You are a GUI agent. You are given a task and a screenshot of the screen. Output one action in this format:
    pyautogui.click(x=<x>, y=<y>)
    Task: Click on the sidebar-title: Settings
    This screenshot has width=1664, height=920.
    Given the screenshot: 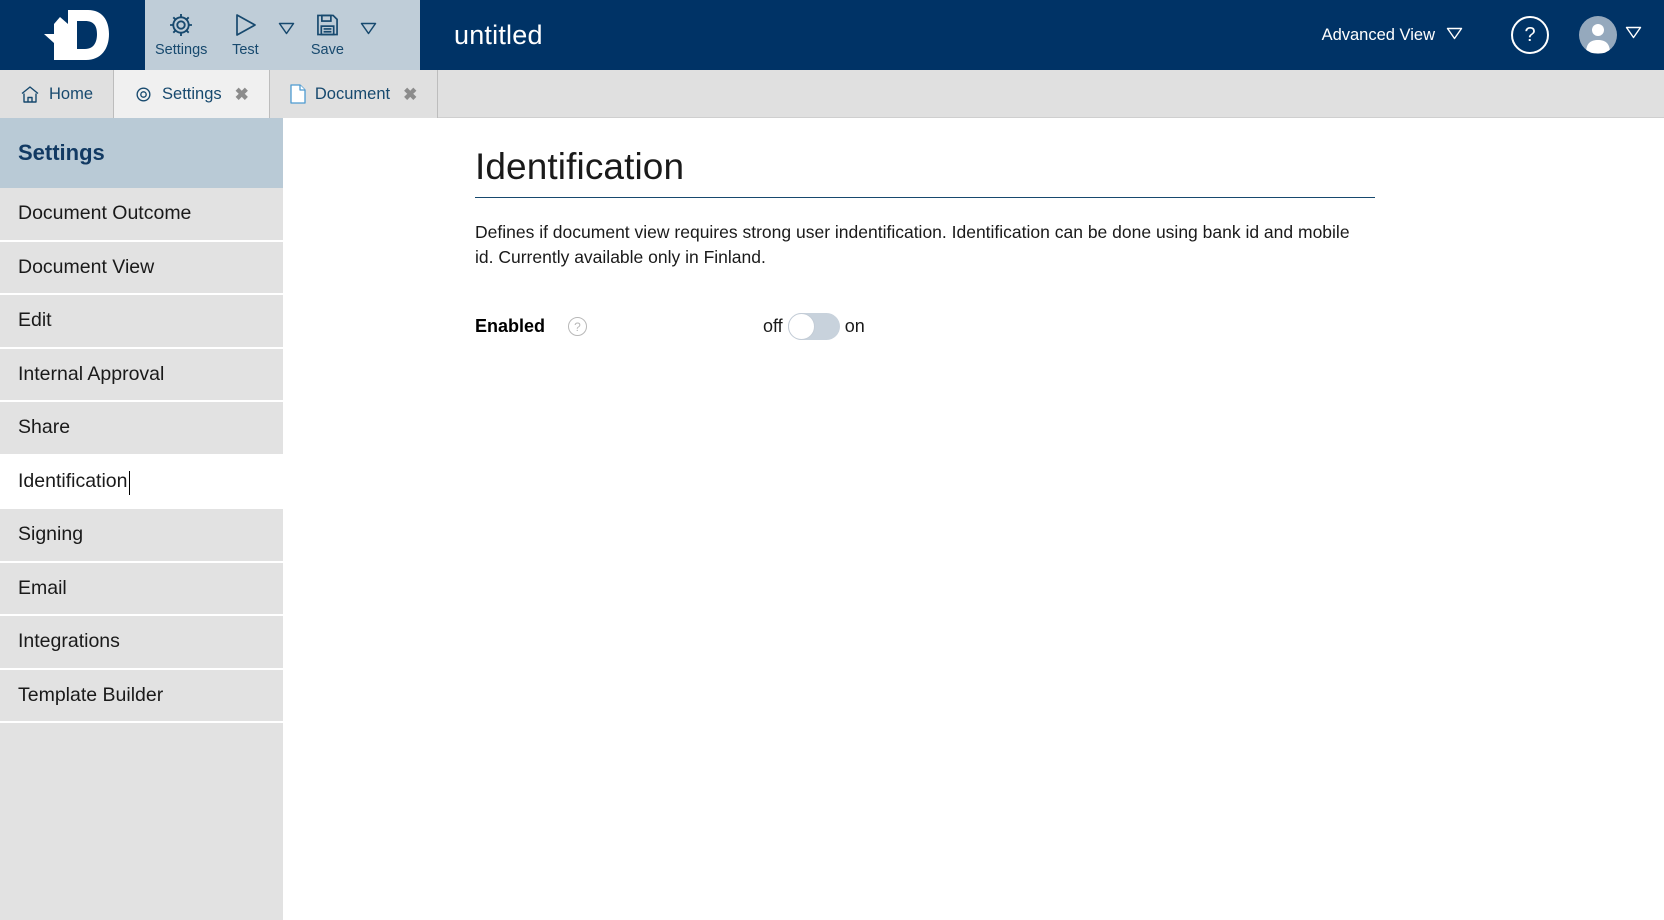 What is the action you would take?
    pyautogui.click(x=141, y=153)
    